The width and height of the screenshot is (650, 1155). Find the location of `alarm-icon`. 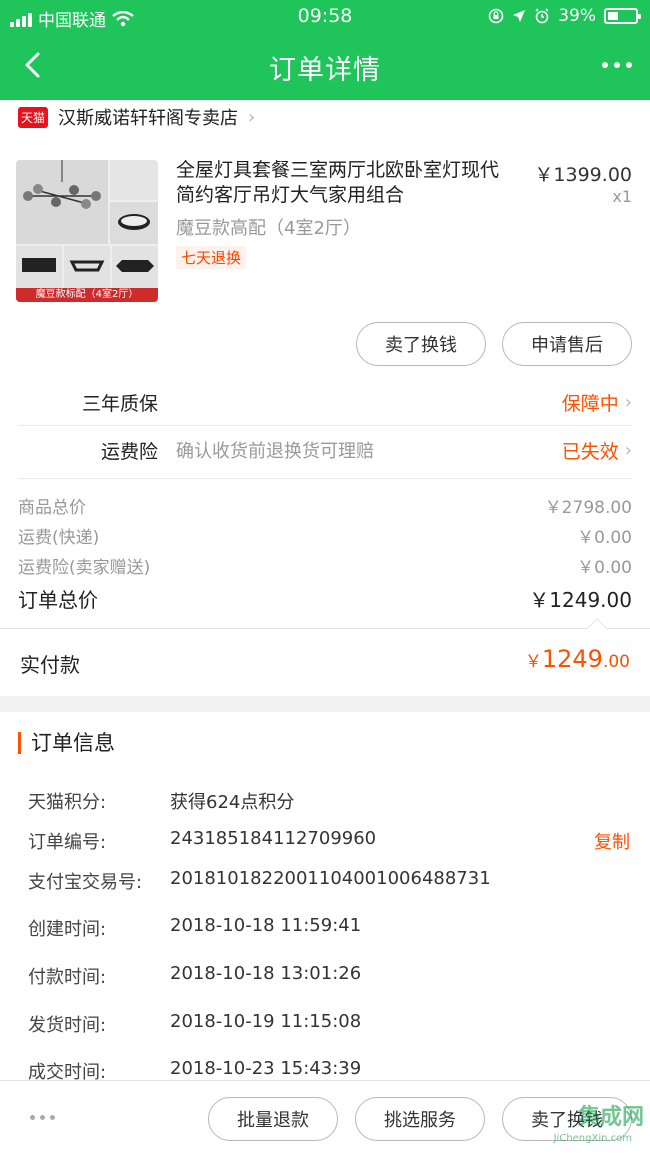

alarm-icon is located at coordinates (542, 16).